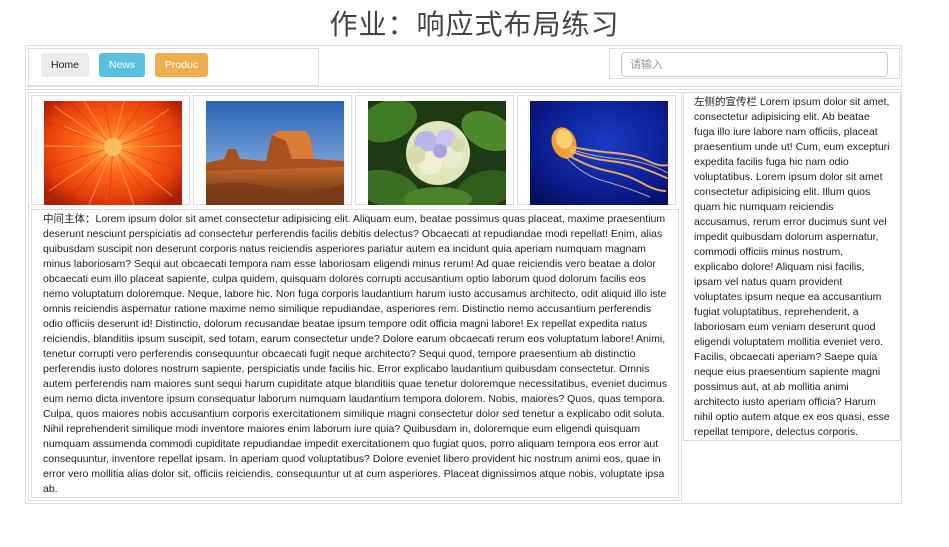 This screenshot has height=547, width=949. I want to click on search-input, so click(754, 64).